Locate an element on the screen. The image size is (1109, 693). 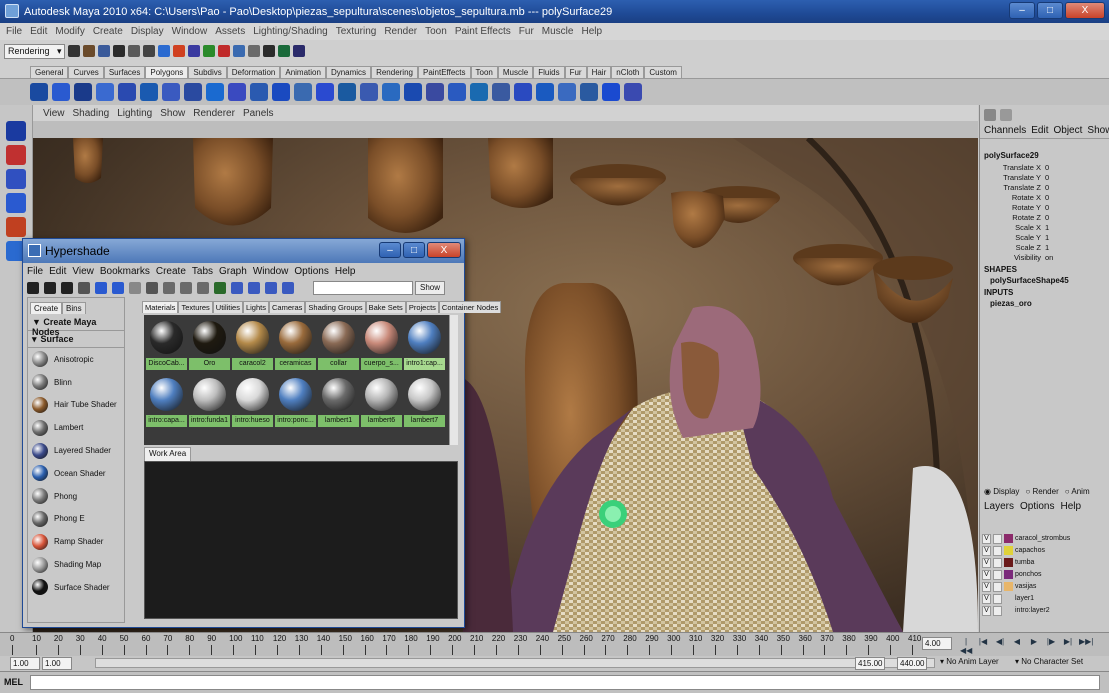
node-anisotropic: Anisotropic is located at coordinates (76, 359).